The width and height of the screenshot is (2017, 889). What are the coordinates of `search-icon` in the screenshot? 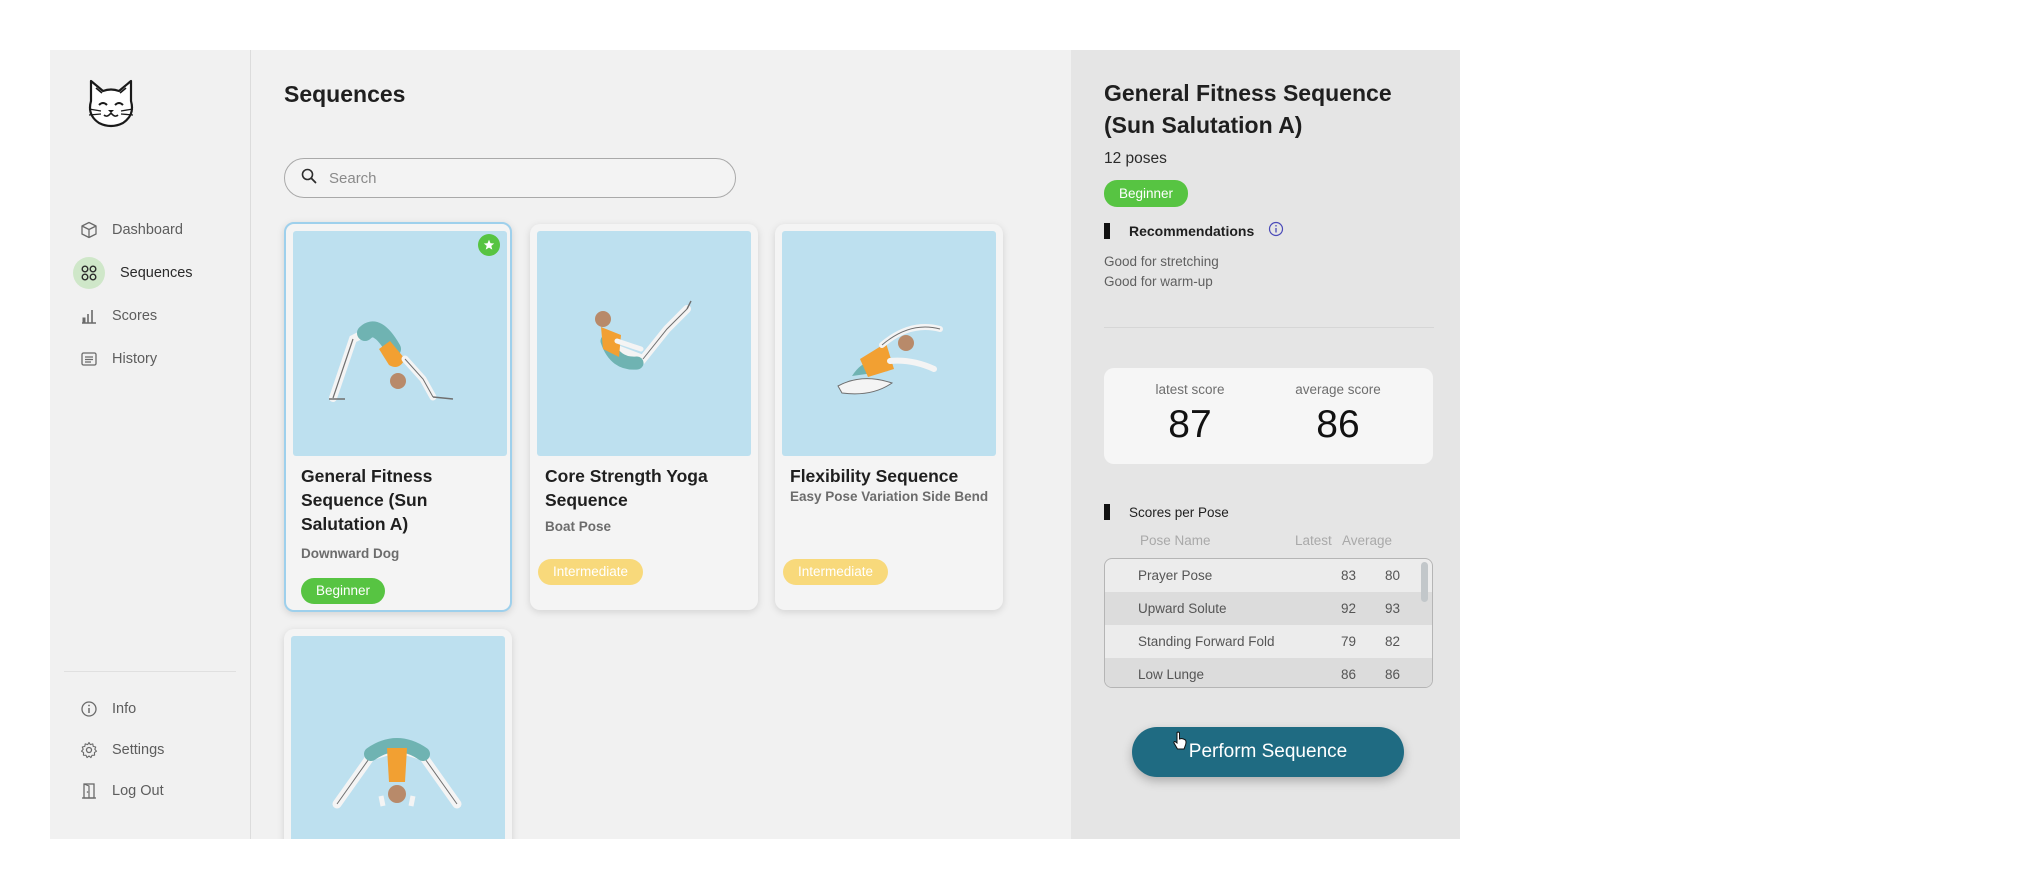 It's located at (309, 178).